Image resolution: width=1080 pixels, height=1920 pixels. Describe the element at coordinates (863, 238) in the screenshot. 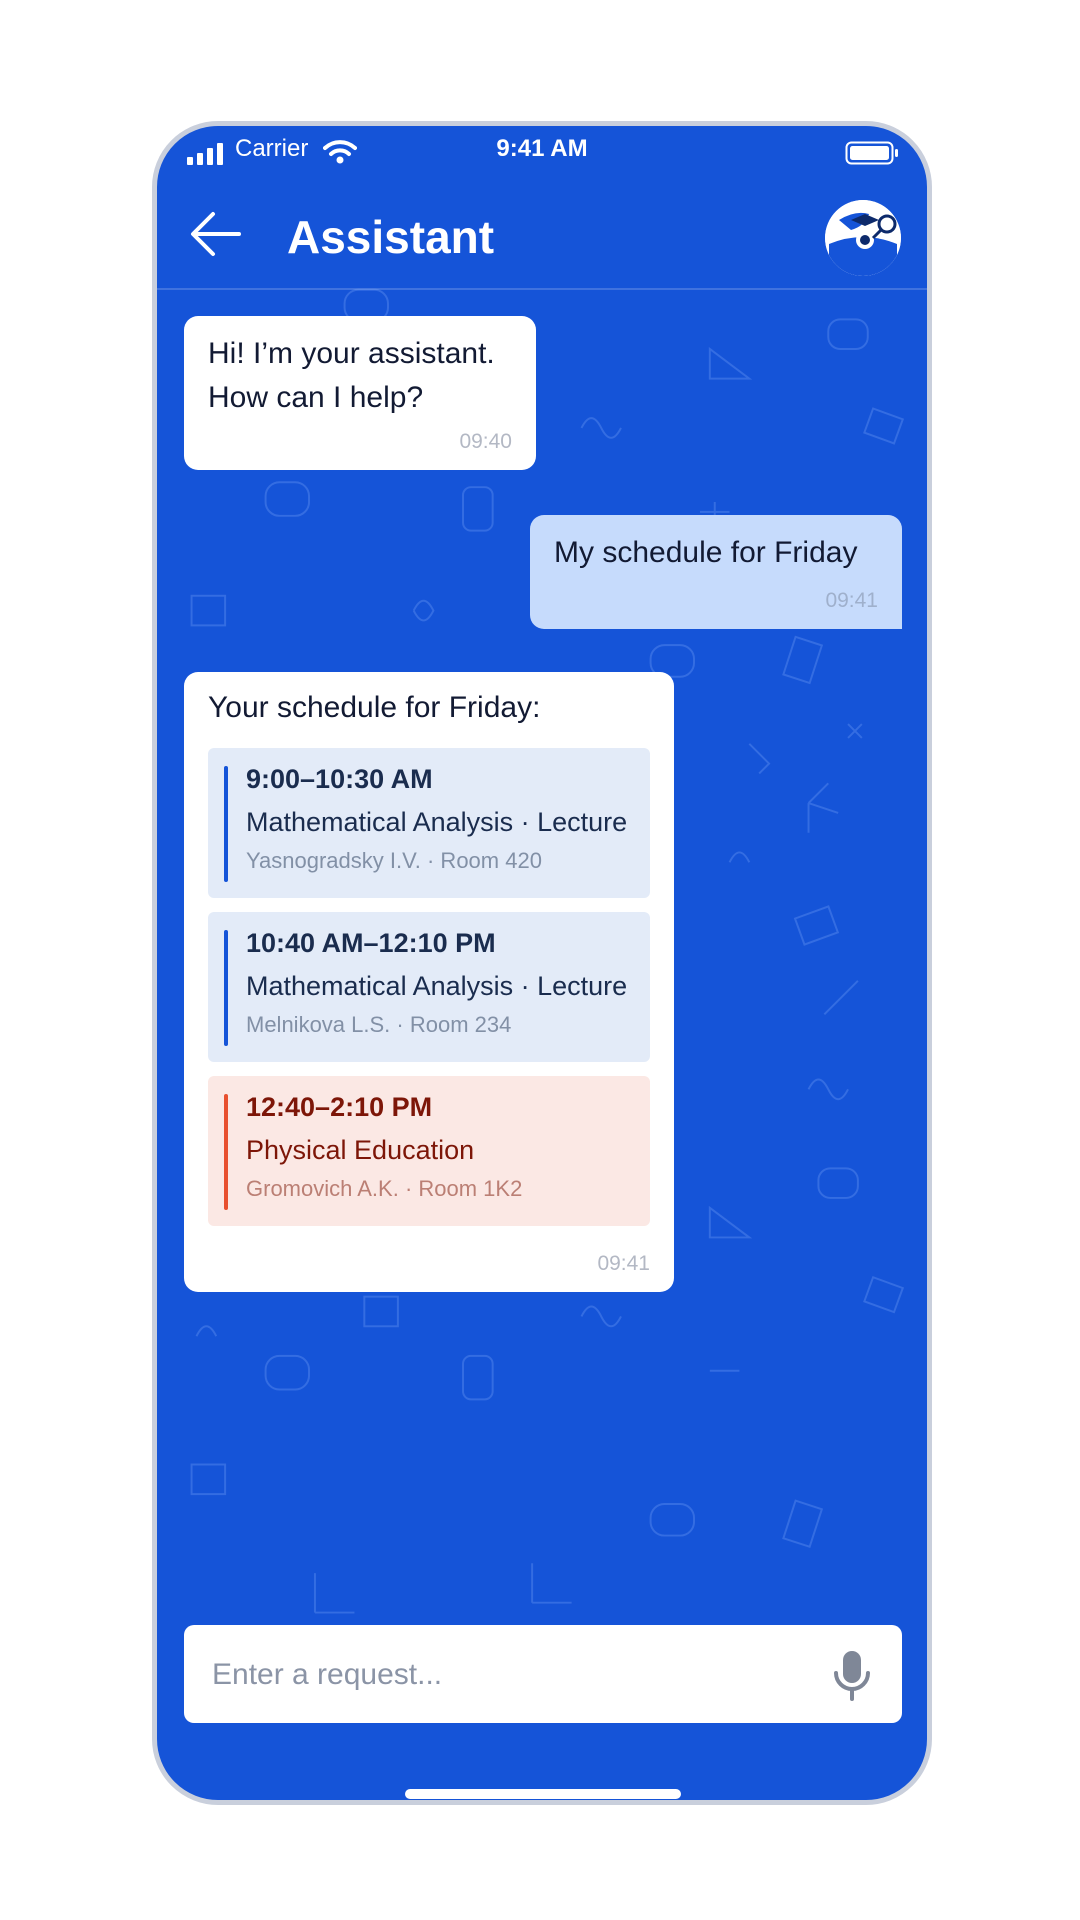

I see `assistant-avatar-icon` at that location.